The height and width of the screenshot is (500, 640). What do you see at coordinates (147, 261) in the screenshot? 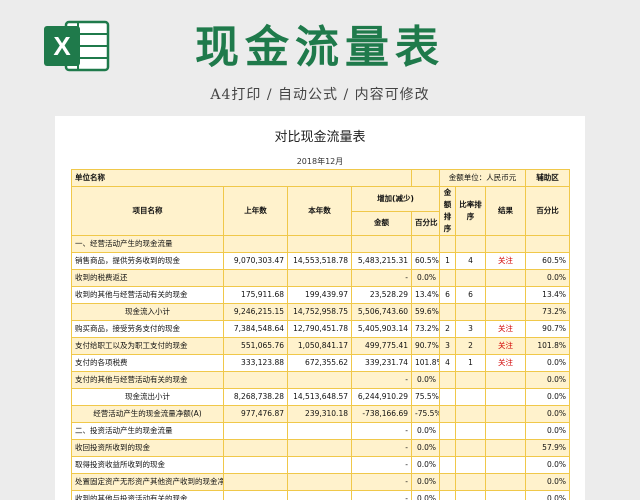
I see `row-item-name: 销售商品，提供劳务收到的现金` at bounding box center [147, 261].